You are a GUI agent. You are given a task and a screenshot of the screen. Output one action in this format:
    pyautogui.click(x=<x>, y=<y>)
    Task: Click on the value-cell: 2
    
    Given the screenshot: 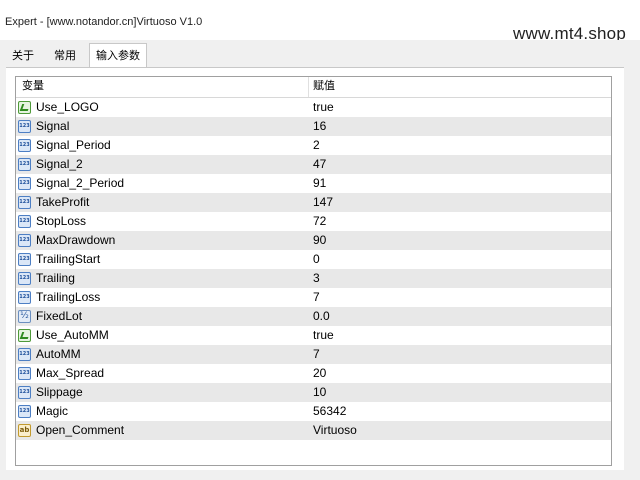 What is the action you would take?
    pyautogui.click(x=316, y=145)
    